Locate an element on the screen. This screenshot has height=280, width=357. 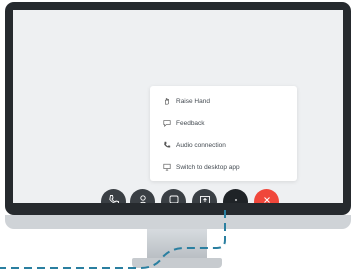
audio-button is located at coordinates (113, 196).